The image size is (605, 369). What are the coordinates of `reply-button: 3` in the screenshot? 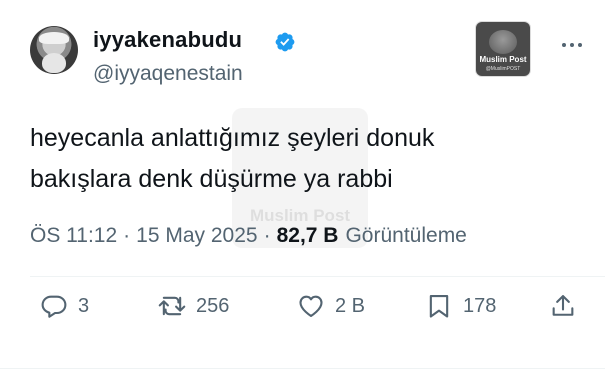 It's located at (64, 306).